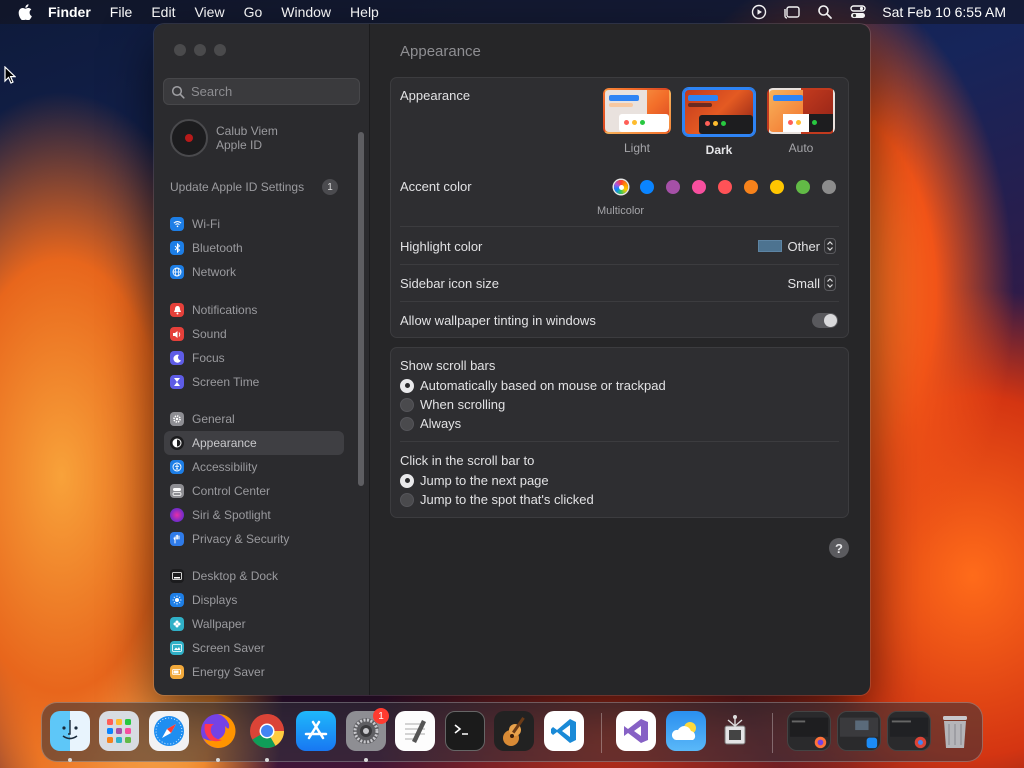 Image resolution: width=1024 pixels, height=768 pixels. Describe the element at coordinates (121, 12) in the screenshot. I see `menu-file: File` at that location.